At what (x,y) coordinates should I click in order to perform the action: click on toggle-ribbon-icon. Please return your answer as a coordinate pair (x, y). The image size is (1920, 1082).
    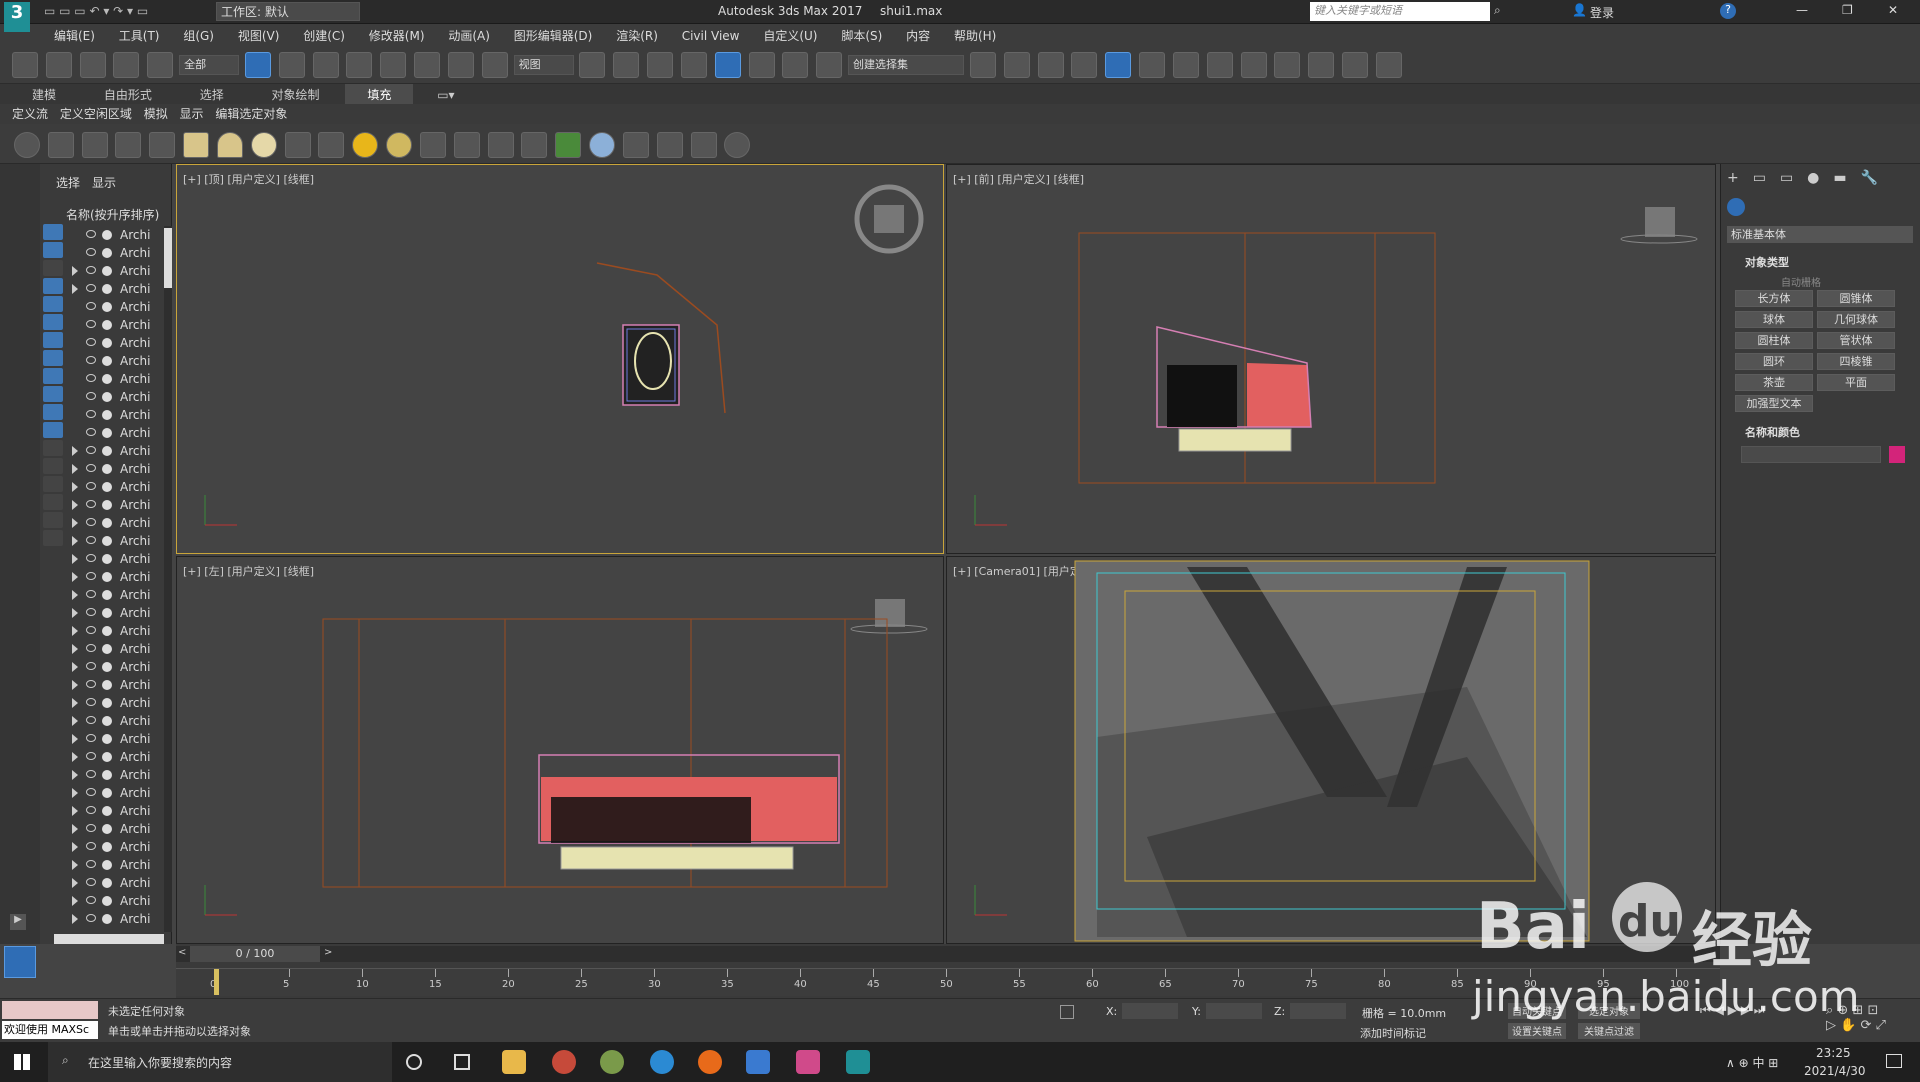
    Looking at the image, I should click on (1084, 65).